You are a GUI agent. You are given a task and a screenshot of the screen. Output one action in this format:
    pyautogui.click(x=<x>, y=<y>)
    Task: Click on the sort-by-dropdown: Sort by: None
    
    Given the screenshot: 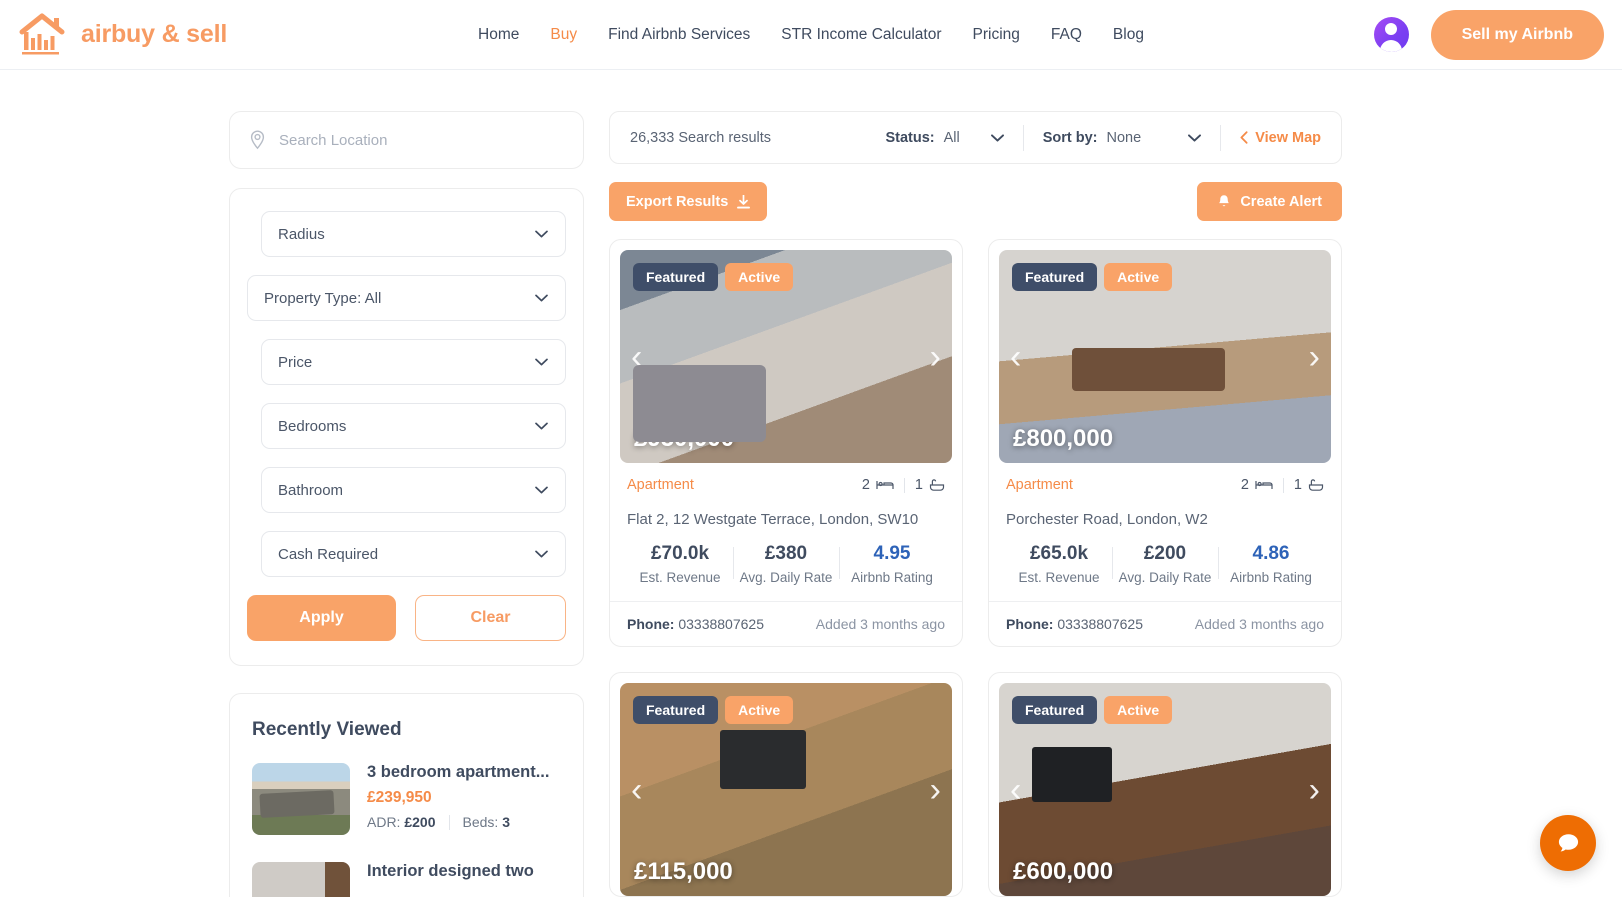 What is the action you would take?
    pyautogui.click(x=1122, y=137)
    